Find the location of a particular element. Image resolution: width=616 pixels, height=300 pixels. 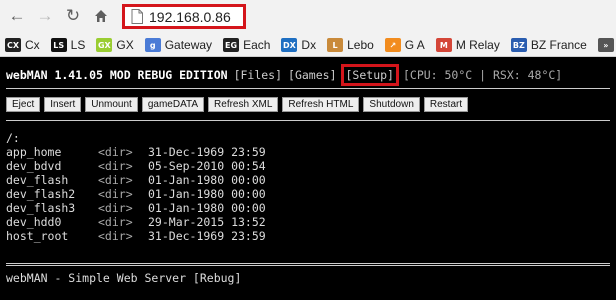

file-date: 29-Mar-2015 13:52 is located at coordinates (207, 222).